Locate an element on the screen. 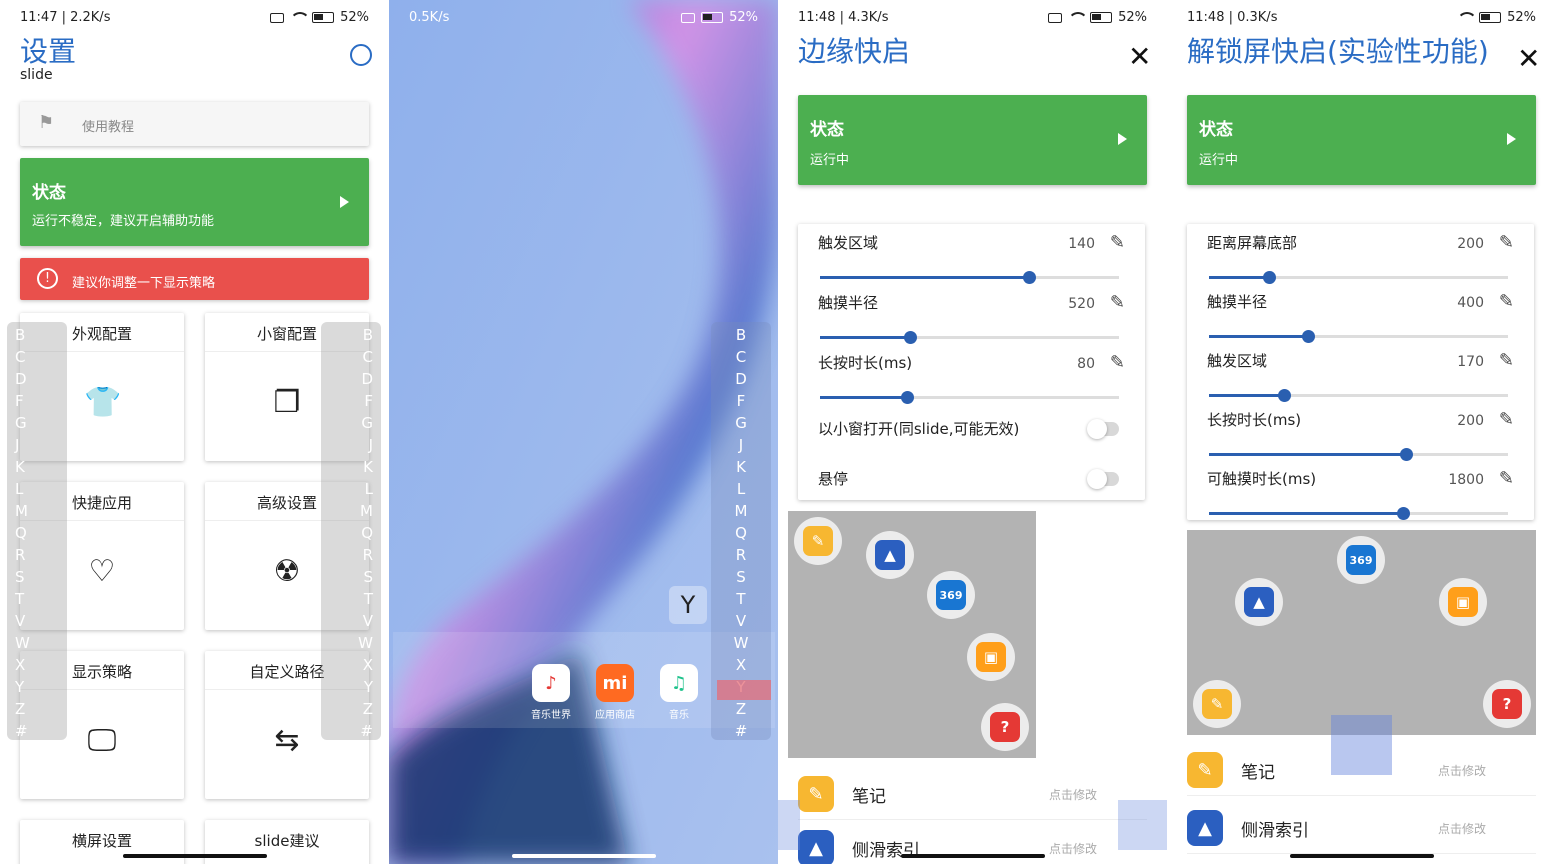  hover-toggle-row: 悬停 is located at coordinates (971, 483).